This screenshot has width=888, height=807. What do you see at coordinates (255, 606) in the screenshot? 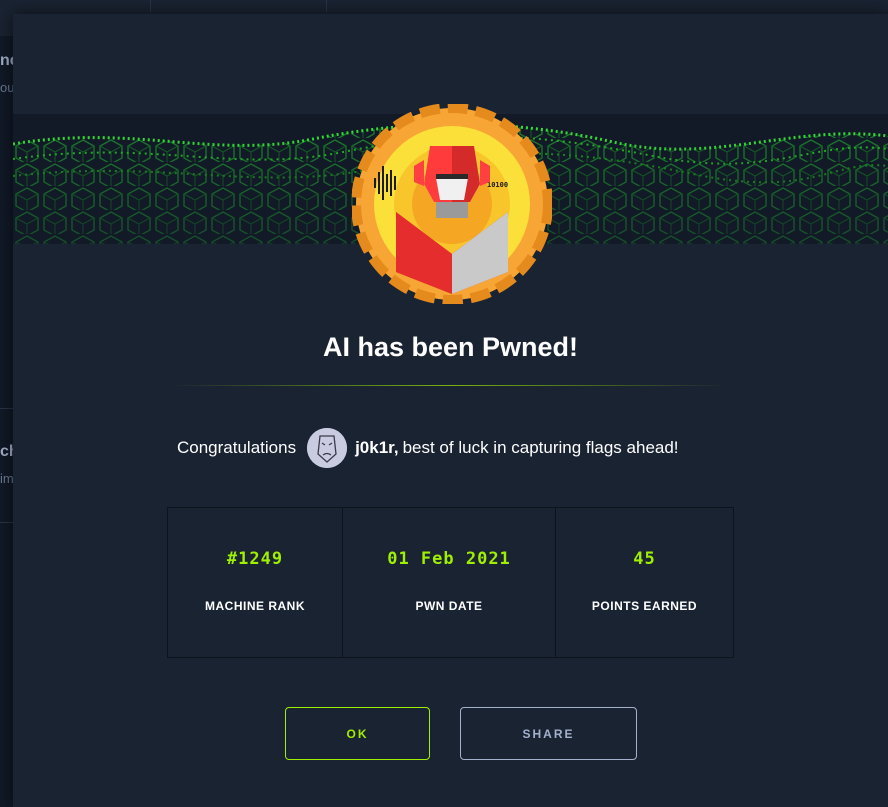
I see `stat-label: MACHINE RANK` at bounding box center [255, 606].